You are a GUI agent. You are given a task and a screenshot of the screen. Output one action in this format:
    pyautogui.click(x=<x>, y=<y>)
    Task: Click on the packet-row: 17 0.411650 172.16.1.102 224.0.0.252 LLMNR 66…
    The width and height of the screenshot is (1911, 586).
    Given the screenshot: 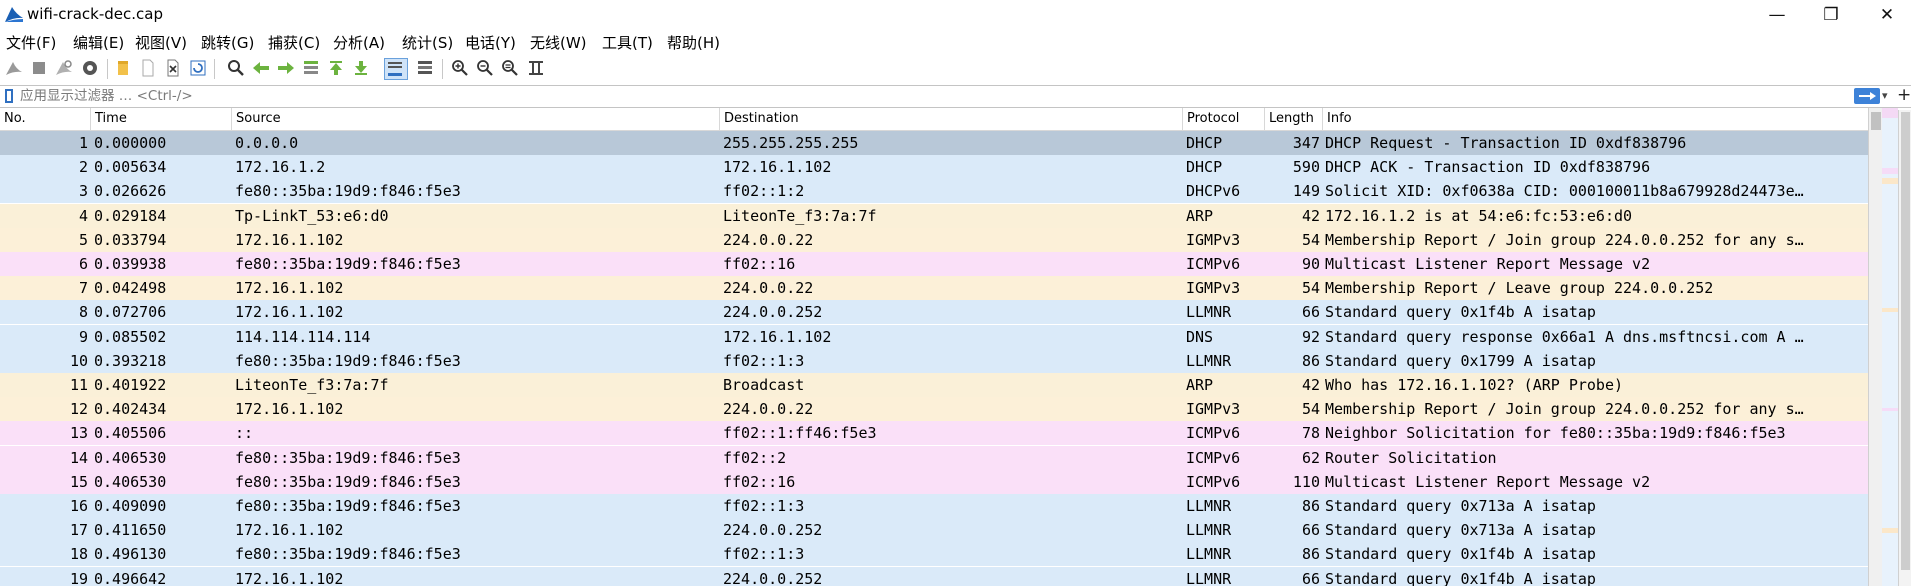 What is the action you would take?
    pyautogui.click(x=934, y=530)
    